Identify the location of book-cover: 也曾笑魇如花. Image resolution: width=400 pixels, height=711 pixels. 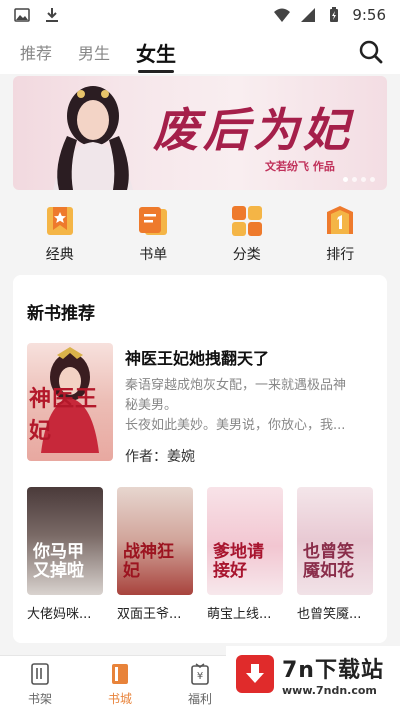
(335, 541).